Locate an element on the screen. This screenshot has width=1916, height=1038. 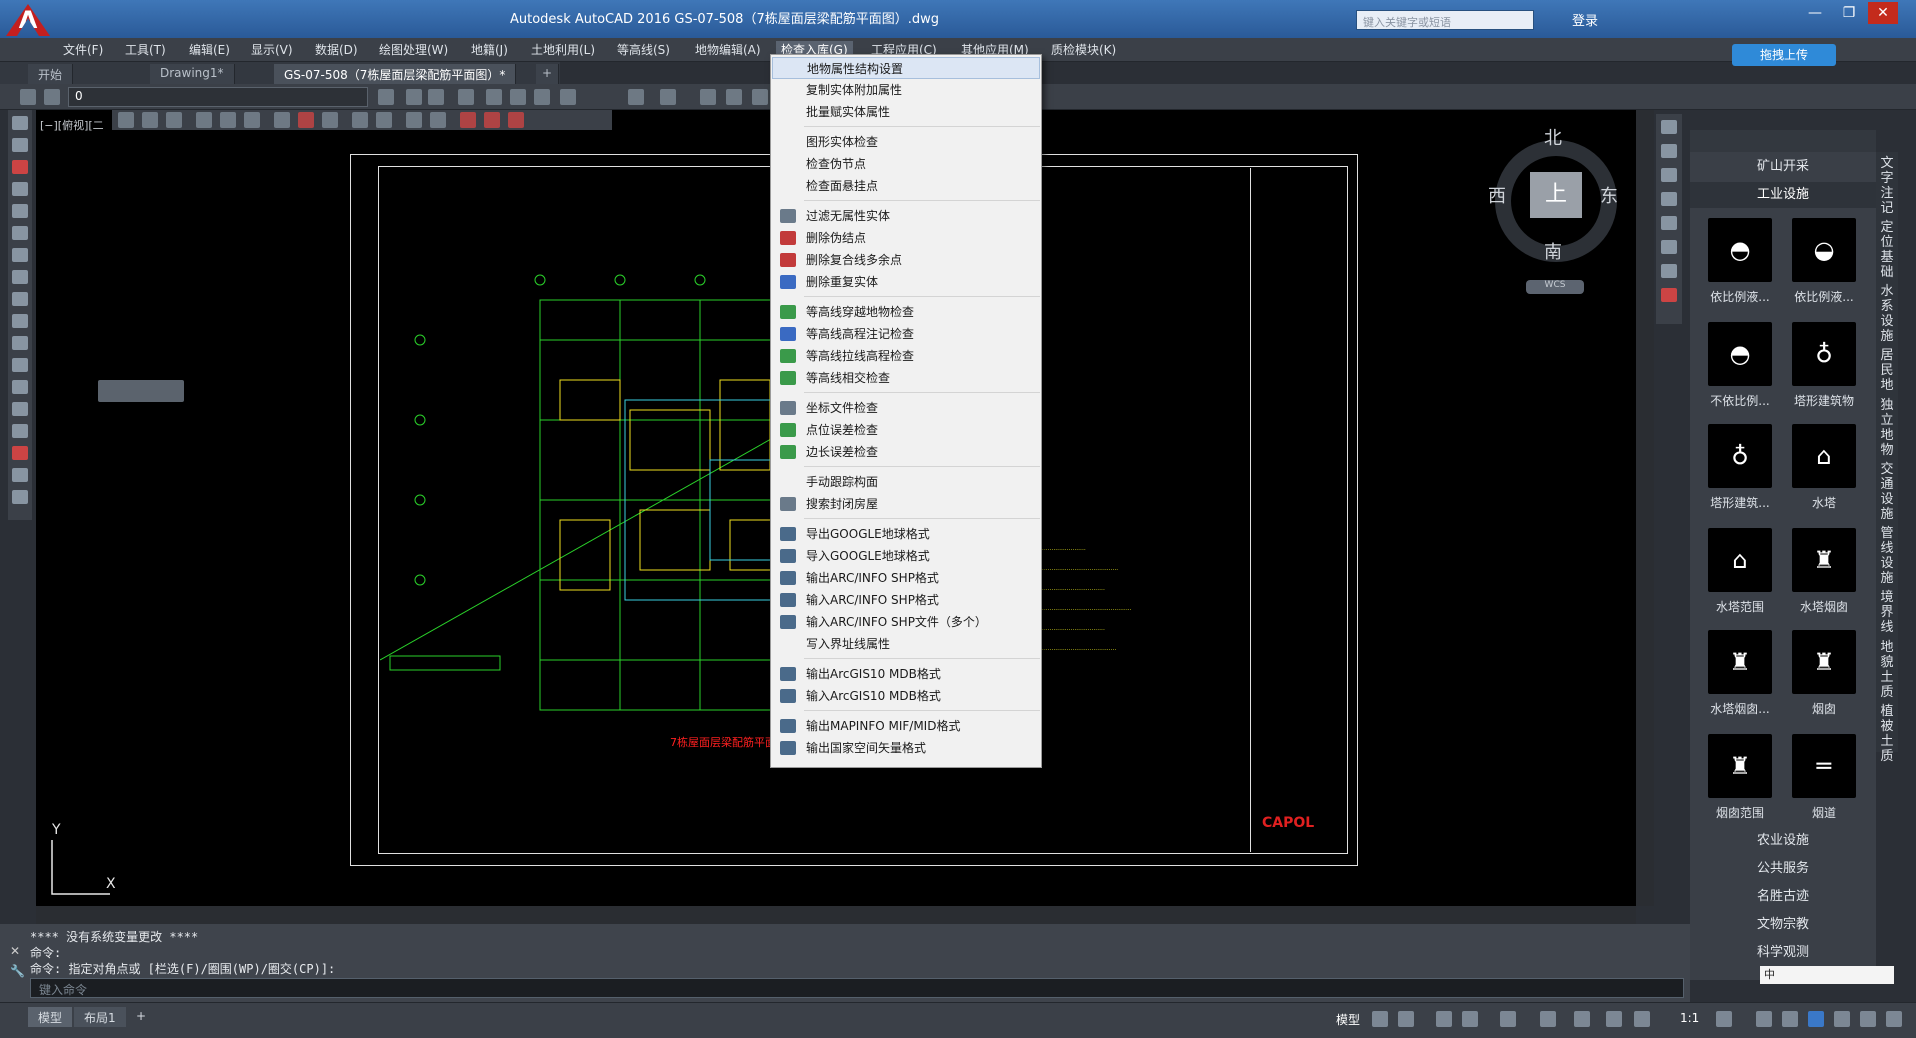
workspace-gear-icon is located at coordinates (1724, 1019).